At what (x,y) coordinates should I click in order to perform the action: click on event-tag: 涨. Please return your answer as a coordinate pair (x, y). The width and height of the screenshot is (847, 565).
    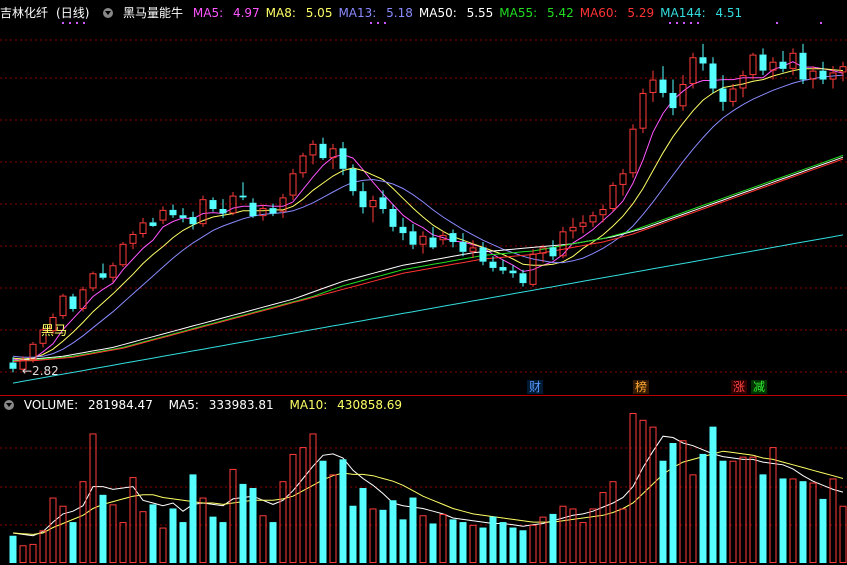
    Looking at the image, I should click on (739, 387).